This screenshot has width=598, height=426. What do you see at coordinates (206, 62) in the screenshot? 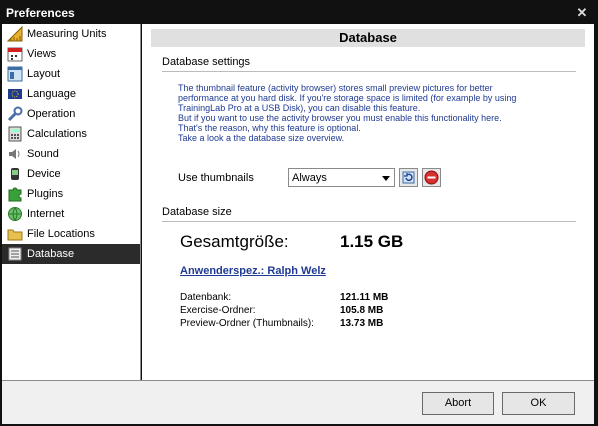
I see `settings-section-title: Database settings` at bounding box center [206, 62].